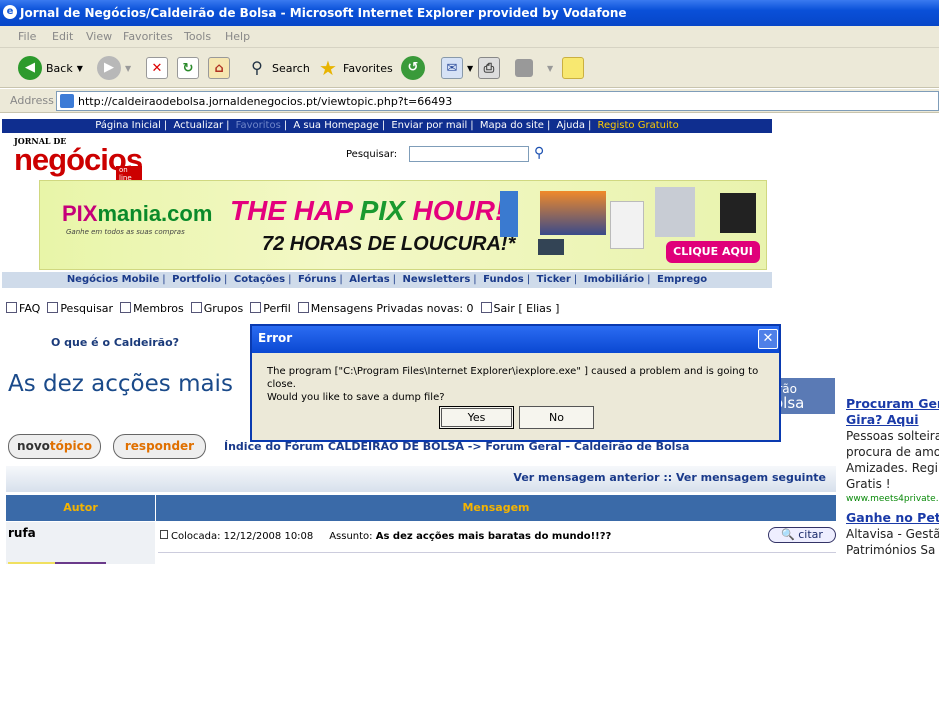  What do you see at coordinates (152, 308) in the screenshot?
I see `forumnav-members: Membros` at bounding box center [152, 308].